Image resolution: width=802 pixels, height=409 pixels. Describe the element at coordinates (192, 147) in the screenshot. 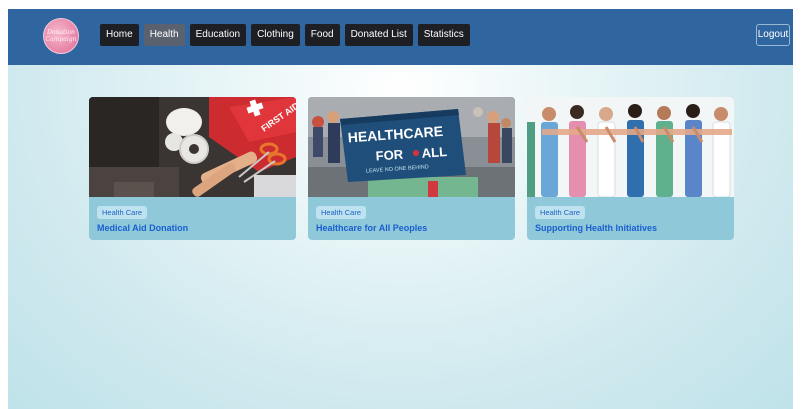

I see `card-image-first-aid: FIRST AID` at that location.